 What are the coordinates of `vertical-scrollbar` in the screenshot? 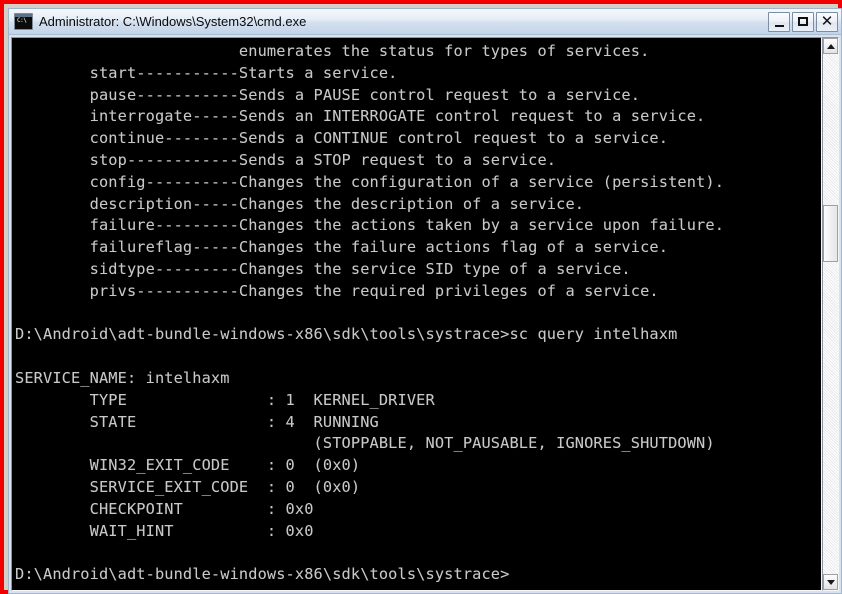 It's located at (830, 314).